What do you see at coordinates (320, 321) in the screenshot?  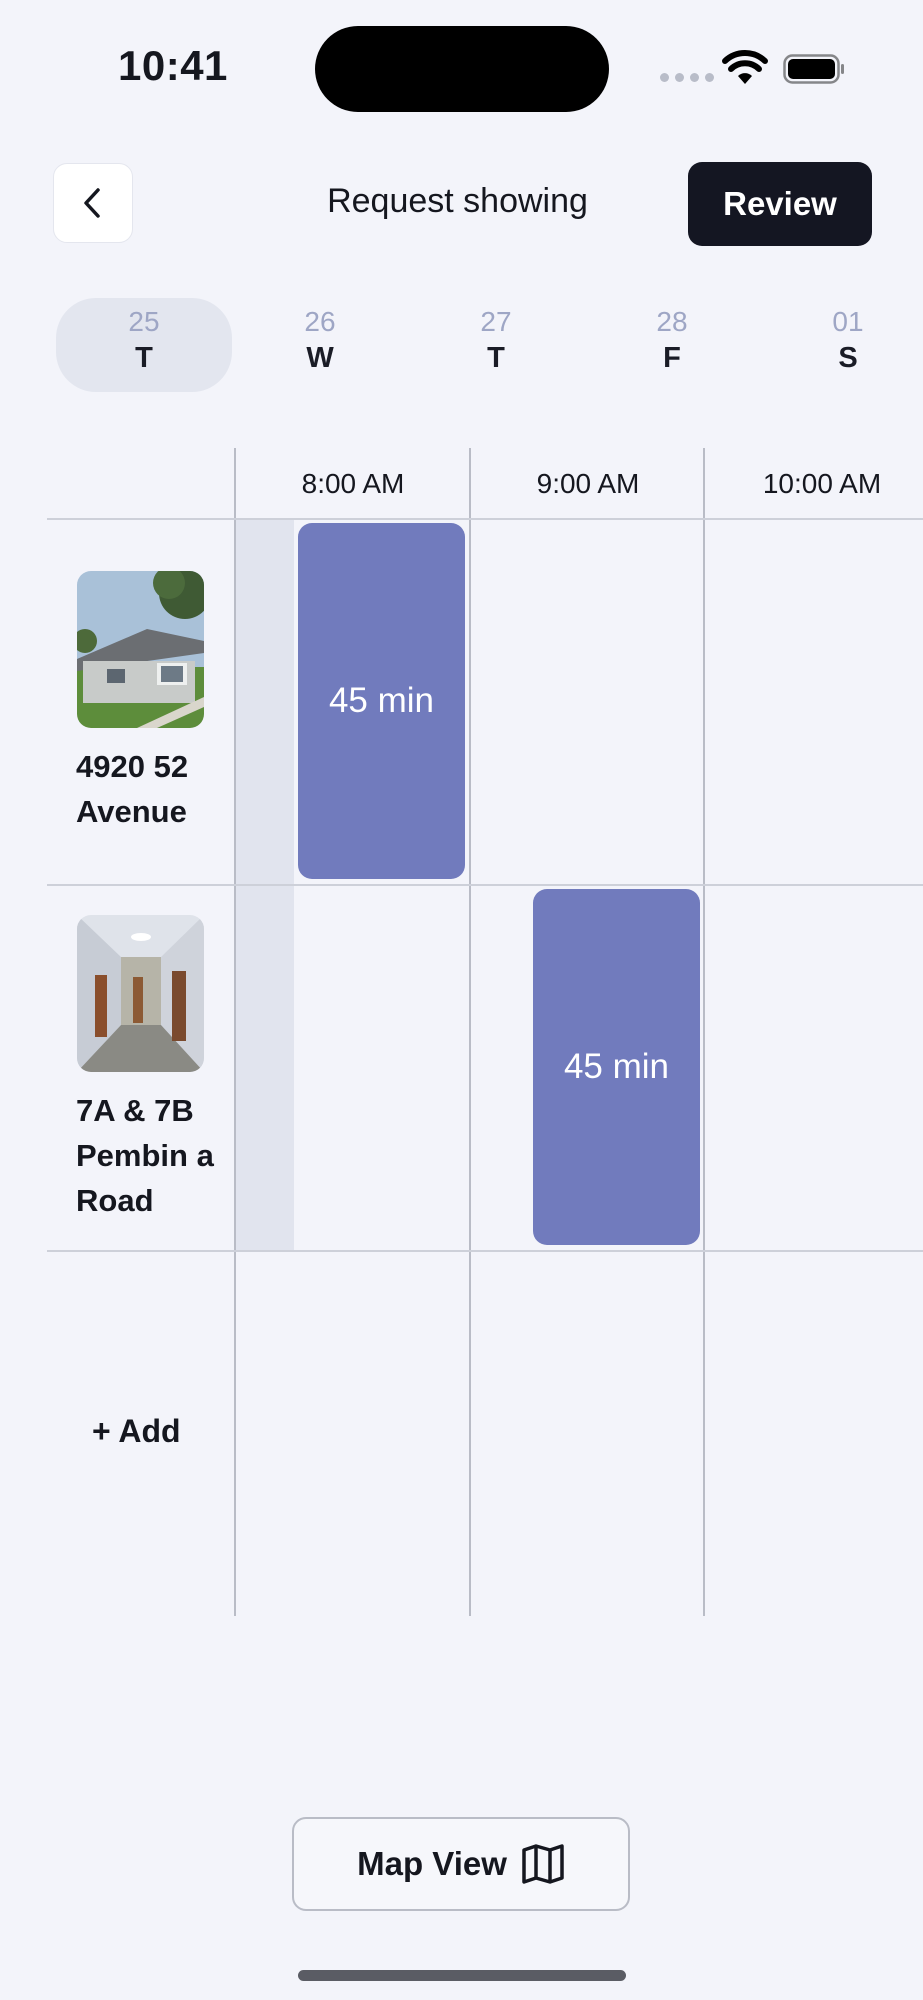 I see `day-number: 26` at bounding box center [320, 321].